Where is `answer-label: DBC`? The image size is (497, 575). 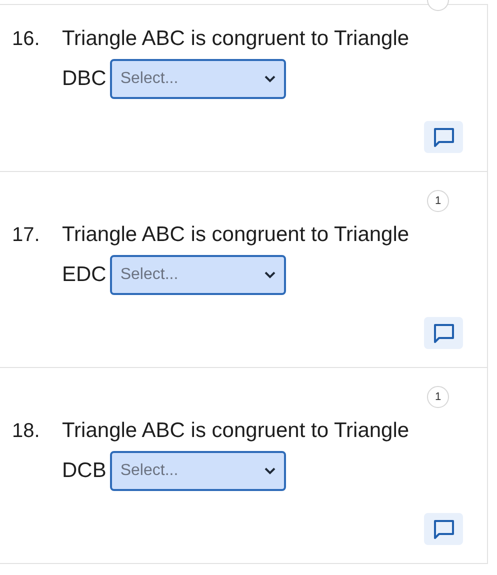
answer-label: DBC is located at coordinates (84, 79).